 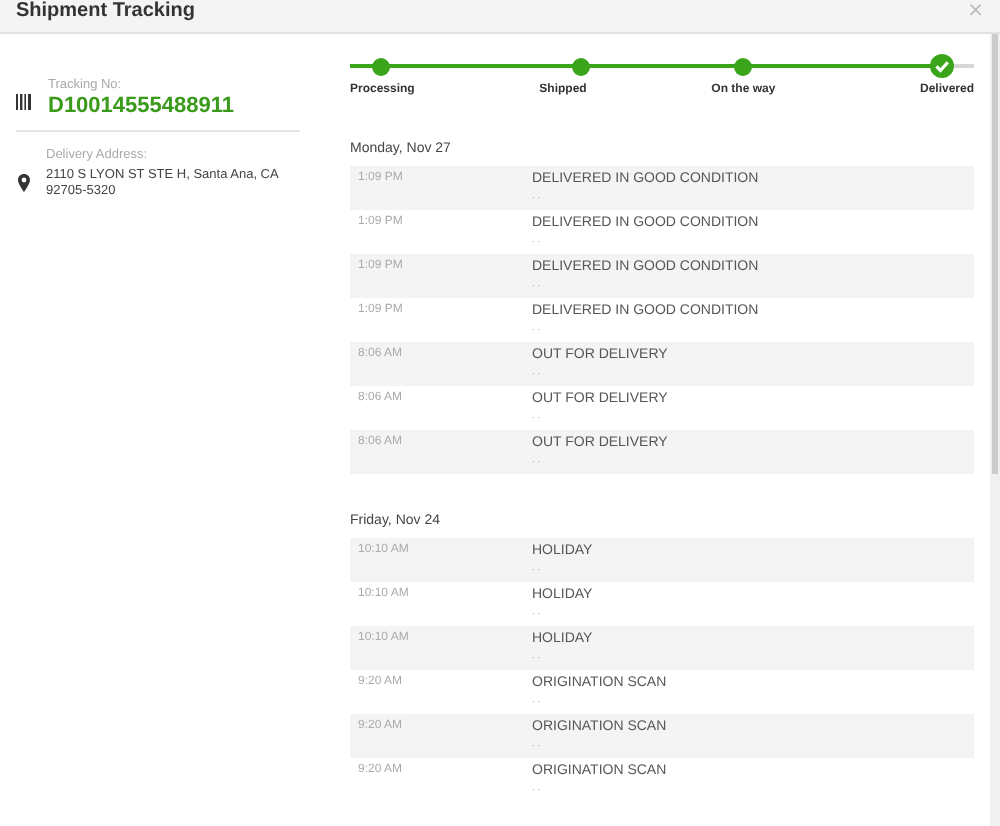 What do you see at coordinates (975, 12) in the screenshot?
I see `close-button: ×` at bounding box center [975, 12].